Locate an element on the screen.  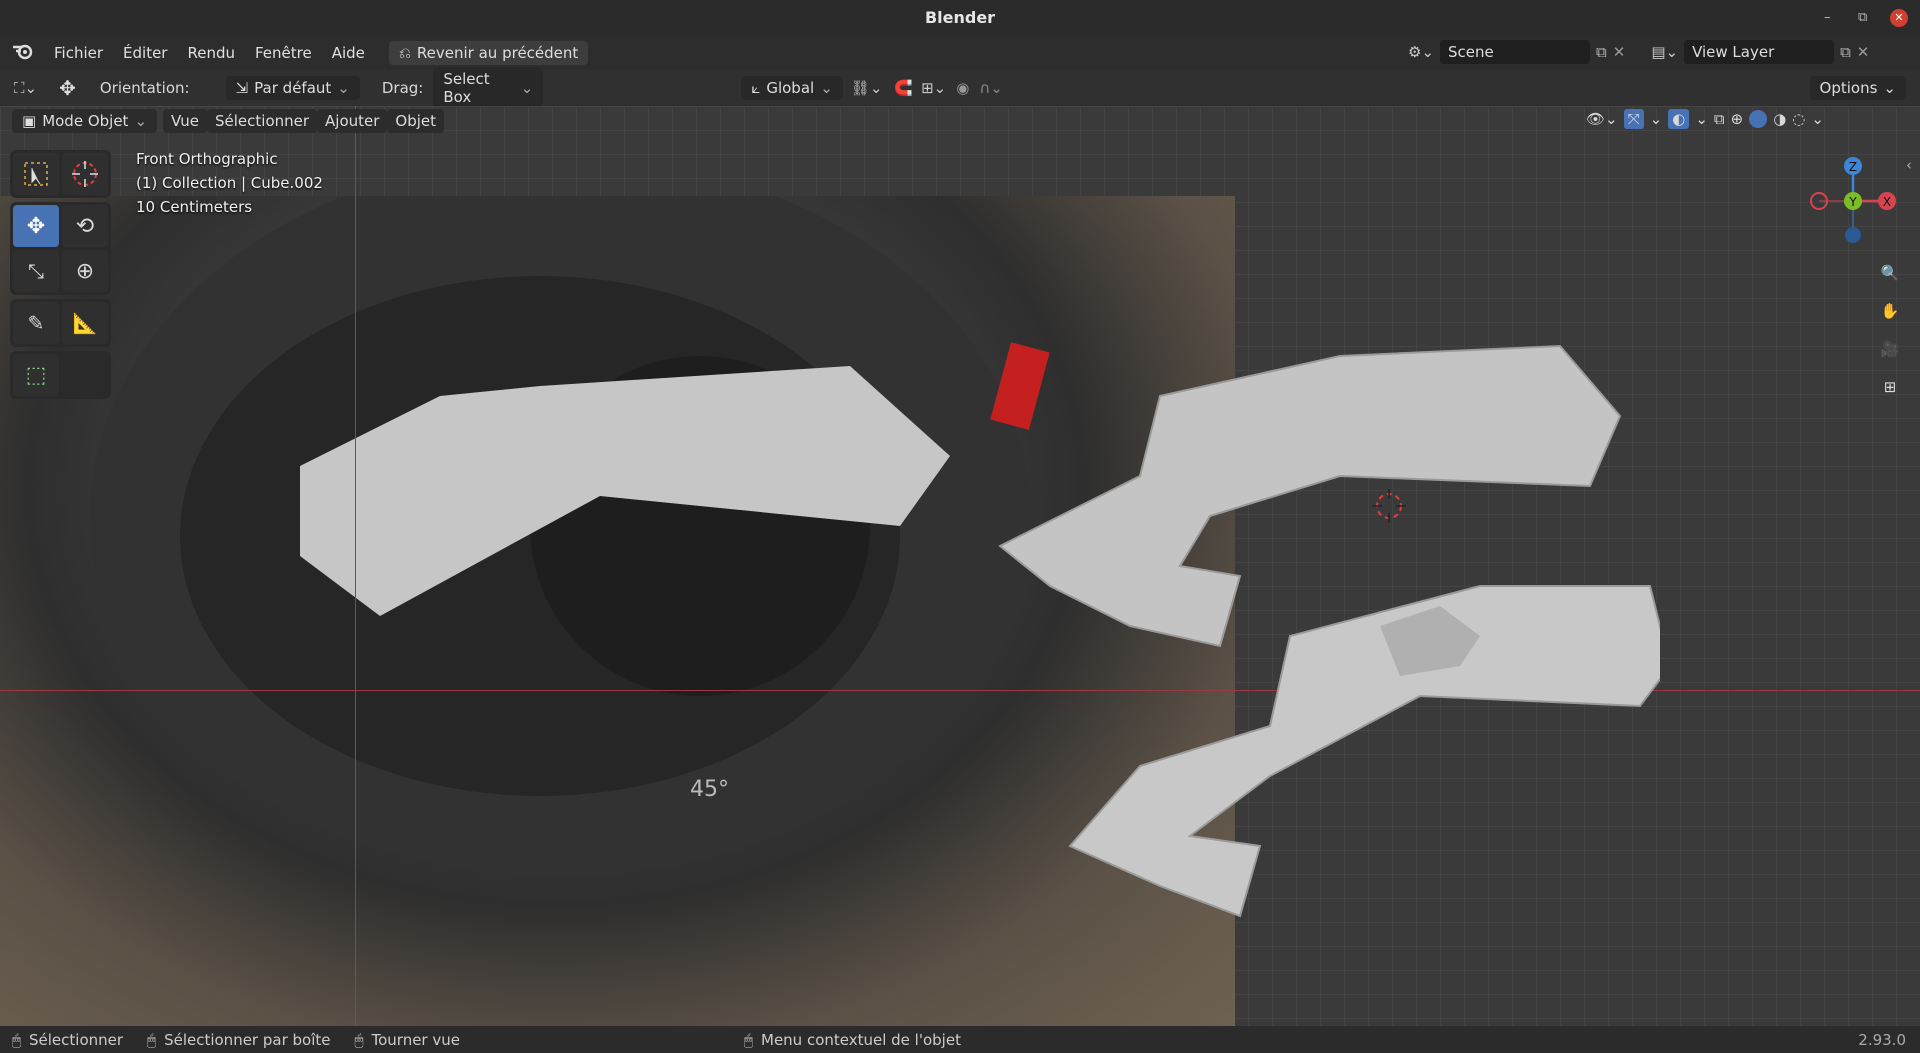
status-rotate-view-label: Tourner vue is located at coordinates (415, 1039).